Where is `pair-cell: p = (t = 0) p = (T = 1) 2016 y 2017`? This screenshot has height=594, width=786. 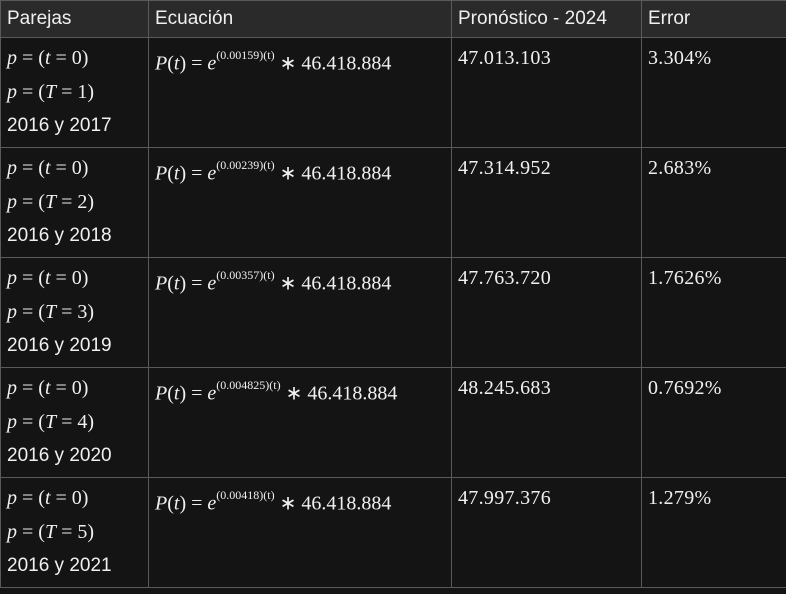 pair-cell: p = (t = 0) p = (T = 1) 2016 y 2017 is located at coordinates (74, 92).